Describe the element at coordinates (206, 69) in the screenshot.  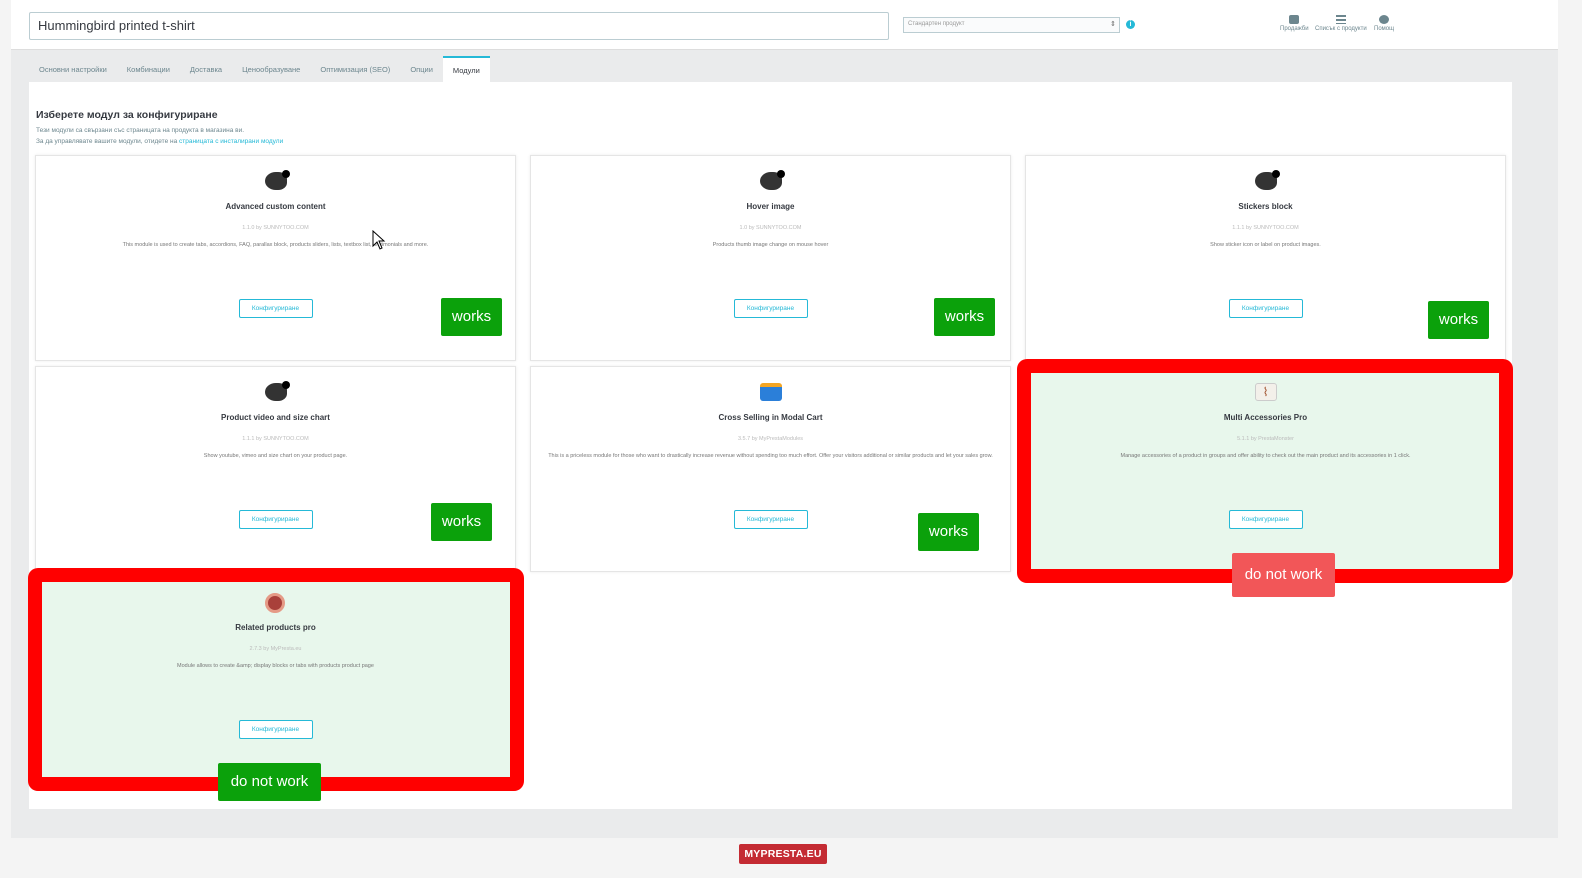
I see `tab-shipping: Доставка` at that location.